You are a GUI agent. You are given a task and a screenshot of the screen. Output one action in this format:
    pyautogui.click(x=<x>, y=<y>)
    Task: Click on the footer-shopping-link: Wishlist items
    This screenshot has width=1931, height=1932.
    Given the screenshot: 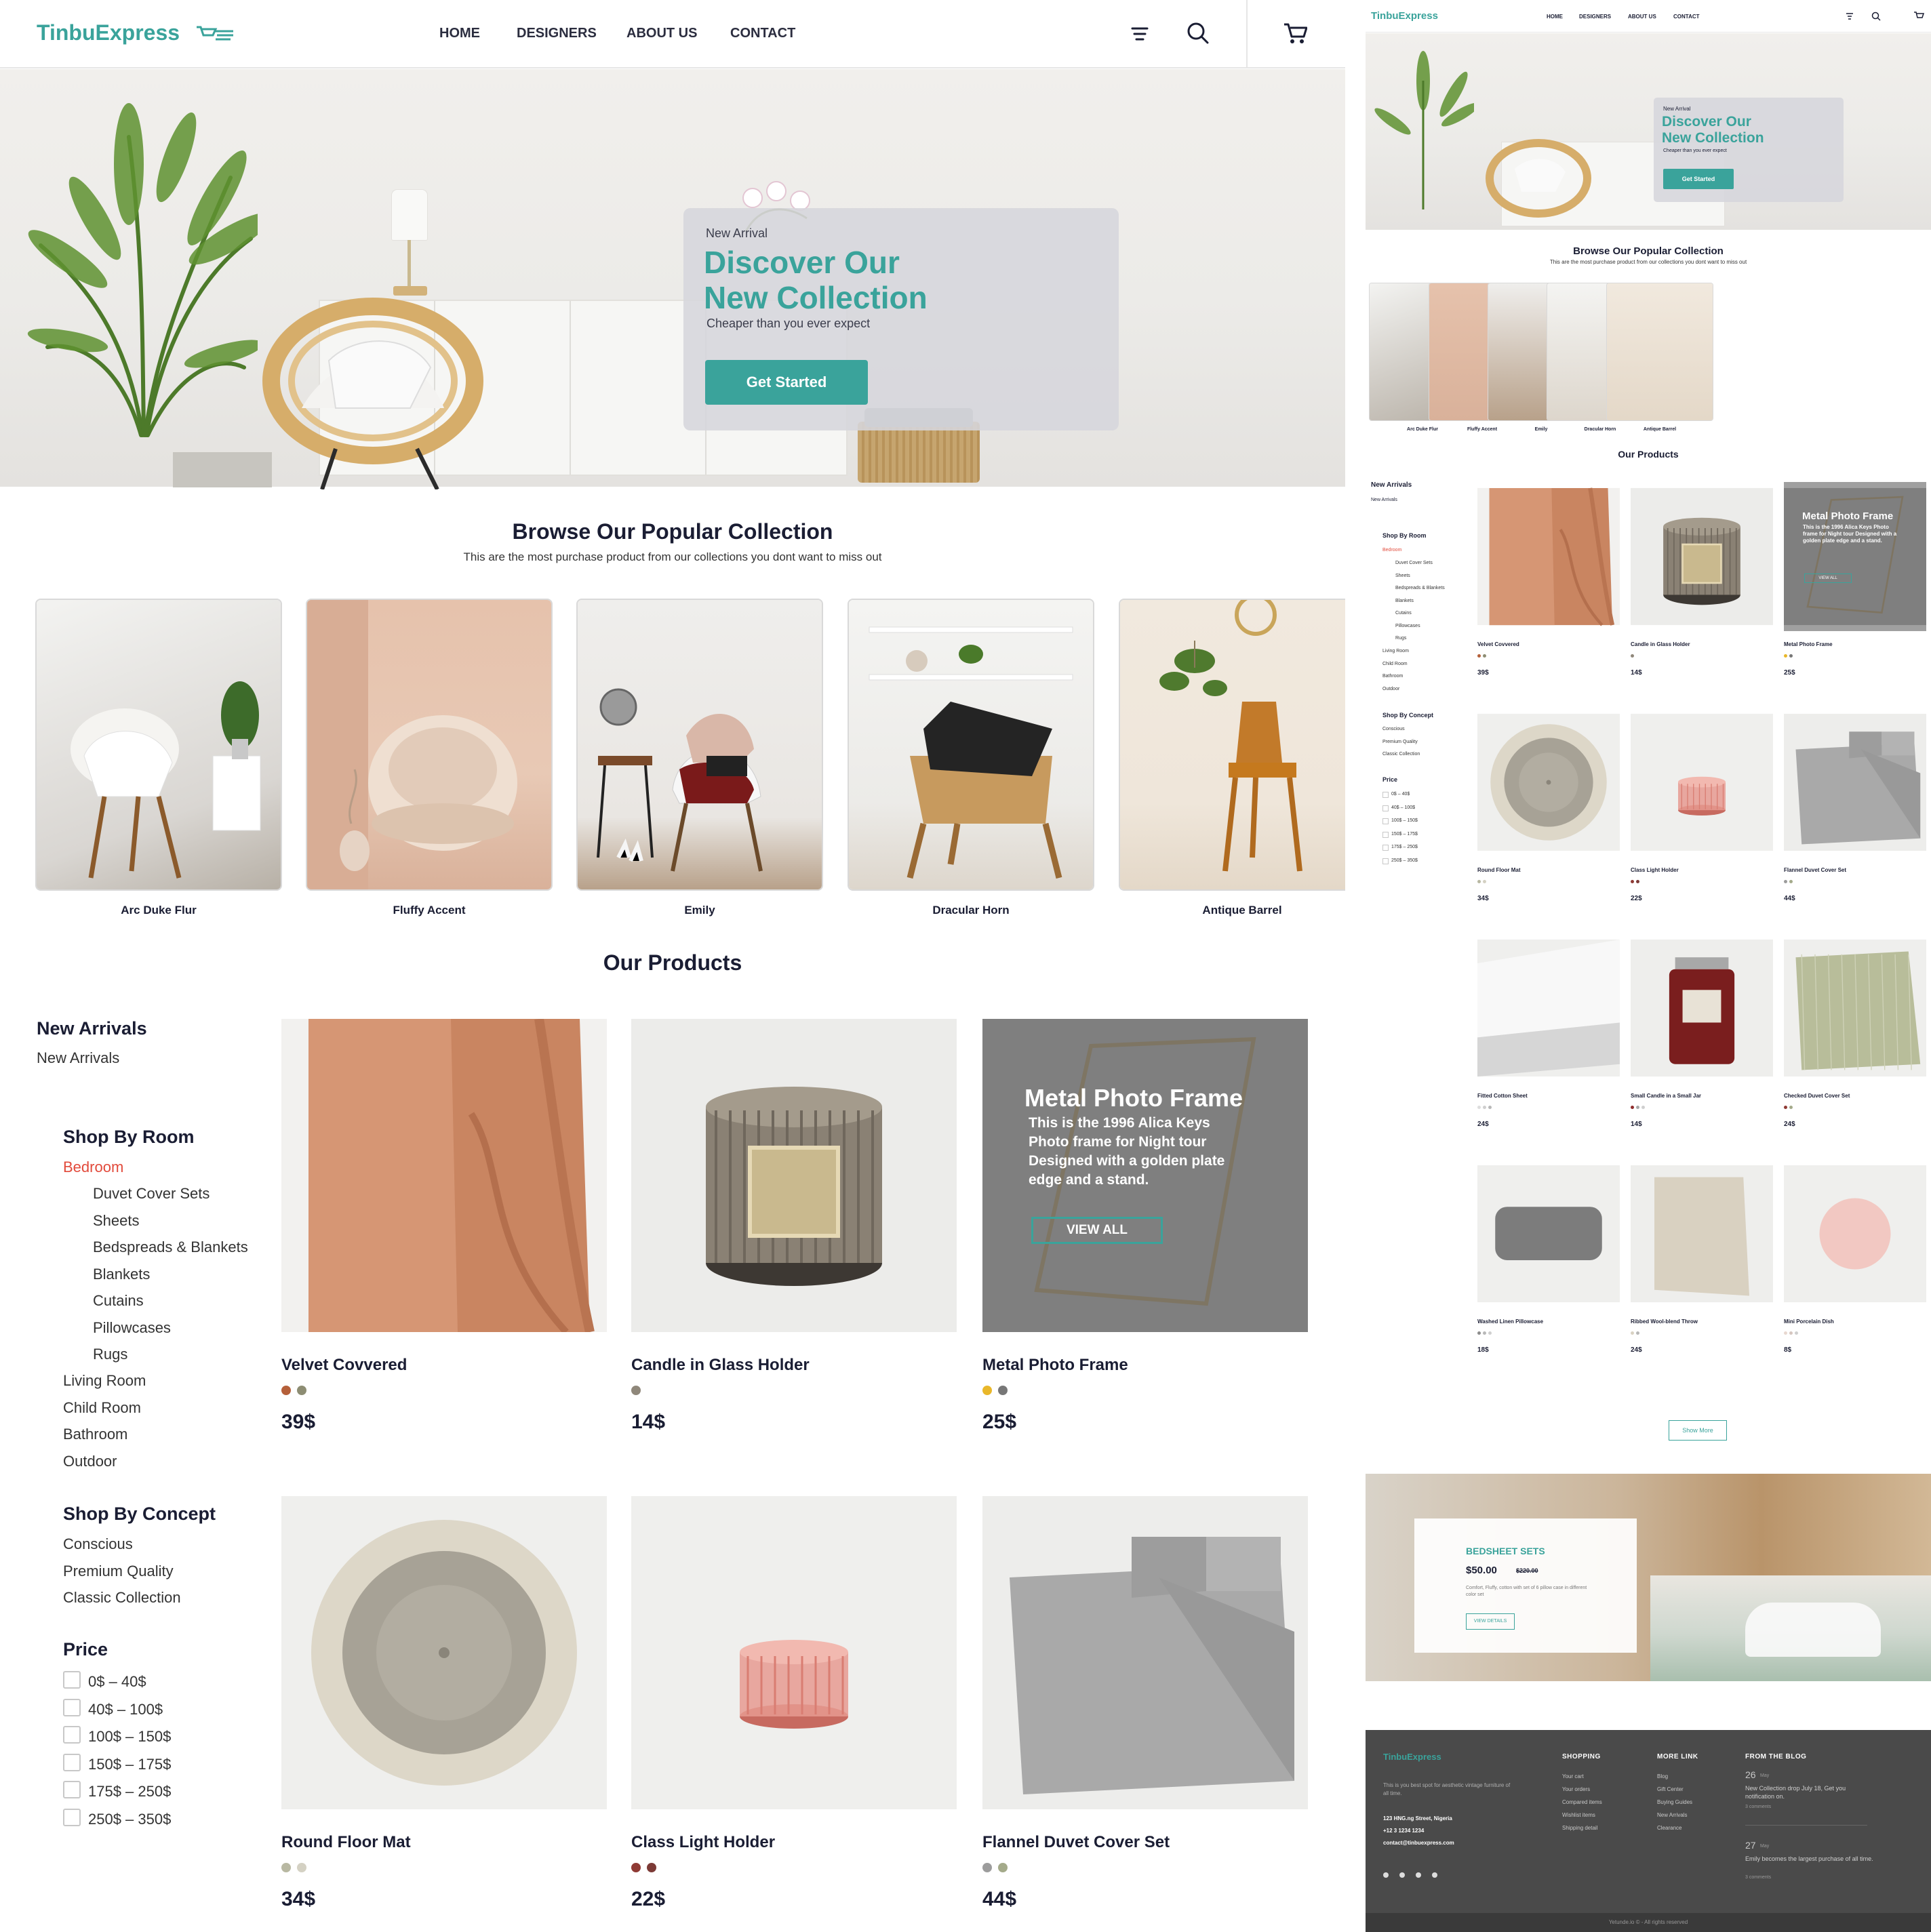 What is the action you would take?
    pyautogui.click(x=1578, y=1815)
    